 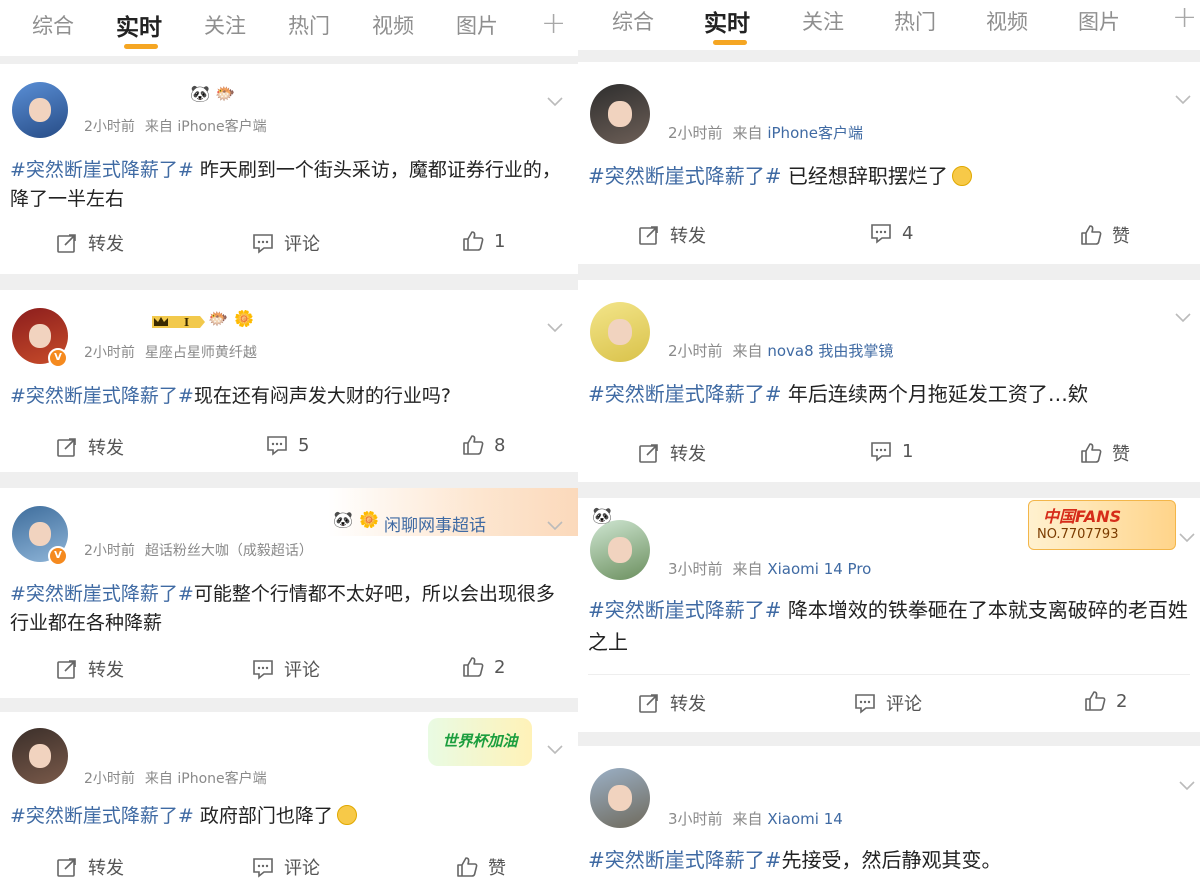 I want to click on post-meta: 2小时前 超话粉丝大咖（成毅超话）, so click(x=198, y=550).